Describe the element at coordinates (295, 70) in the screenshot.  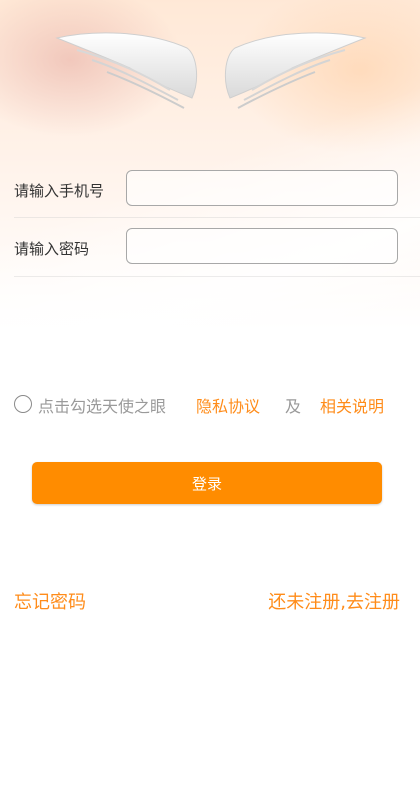
I see `right-wing-icon` at that location.